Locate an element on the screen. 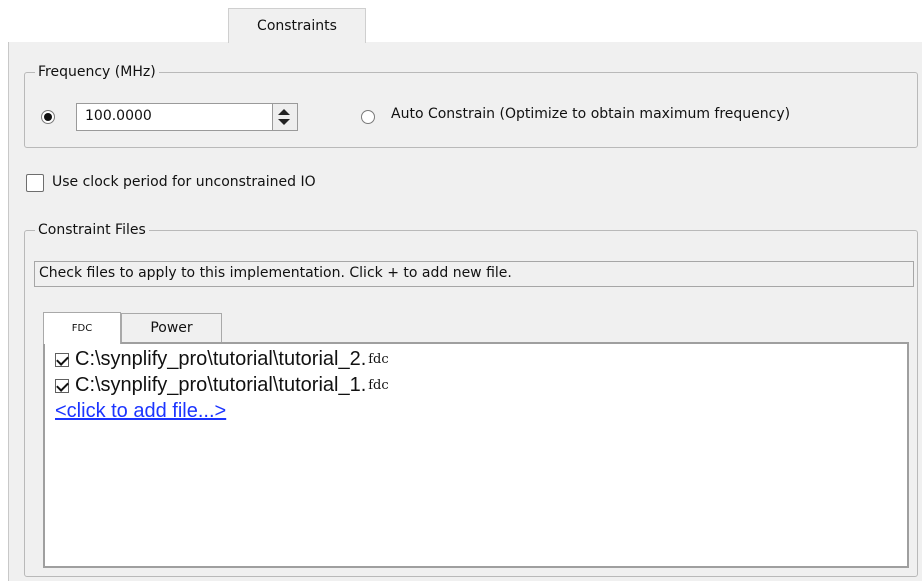  tab-constraints: Constraints is located at coordinates (297, 25).